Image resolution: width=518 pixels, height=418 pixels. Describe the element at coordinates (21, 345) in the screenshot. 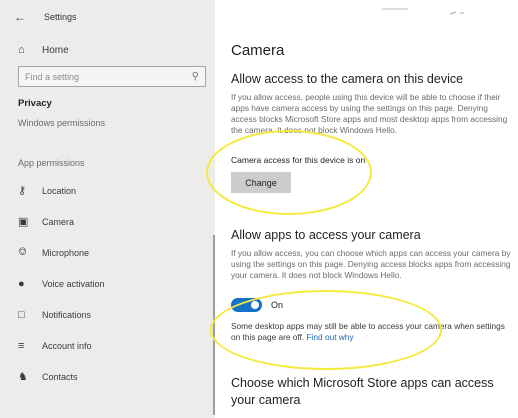

I see `account-info-icon: ≡` at that location.